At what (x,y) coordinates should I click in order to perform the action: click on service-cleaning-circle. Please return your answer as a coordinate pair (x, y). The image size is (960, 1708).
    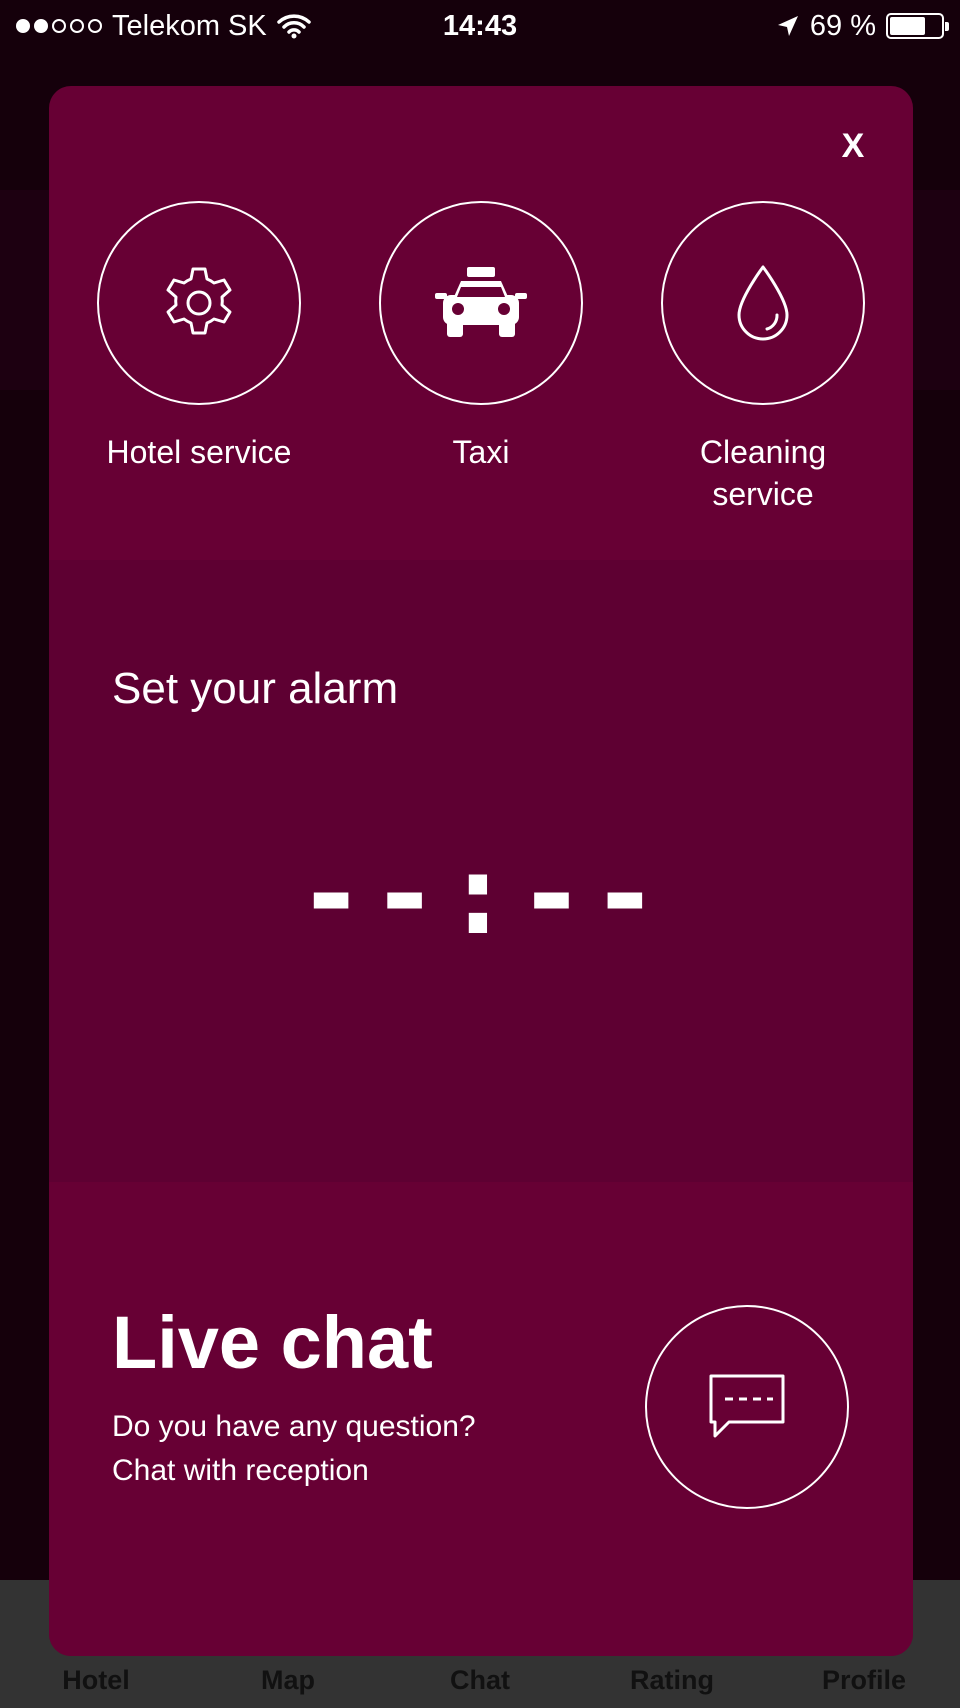
    Looking at the image, I should click on (763, 303).